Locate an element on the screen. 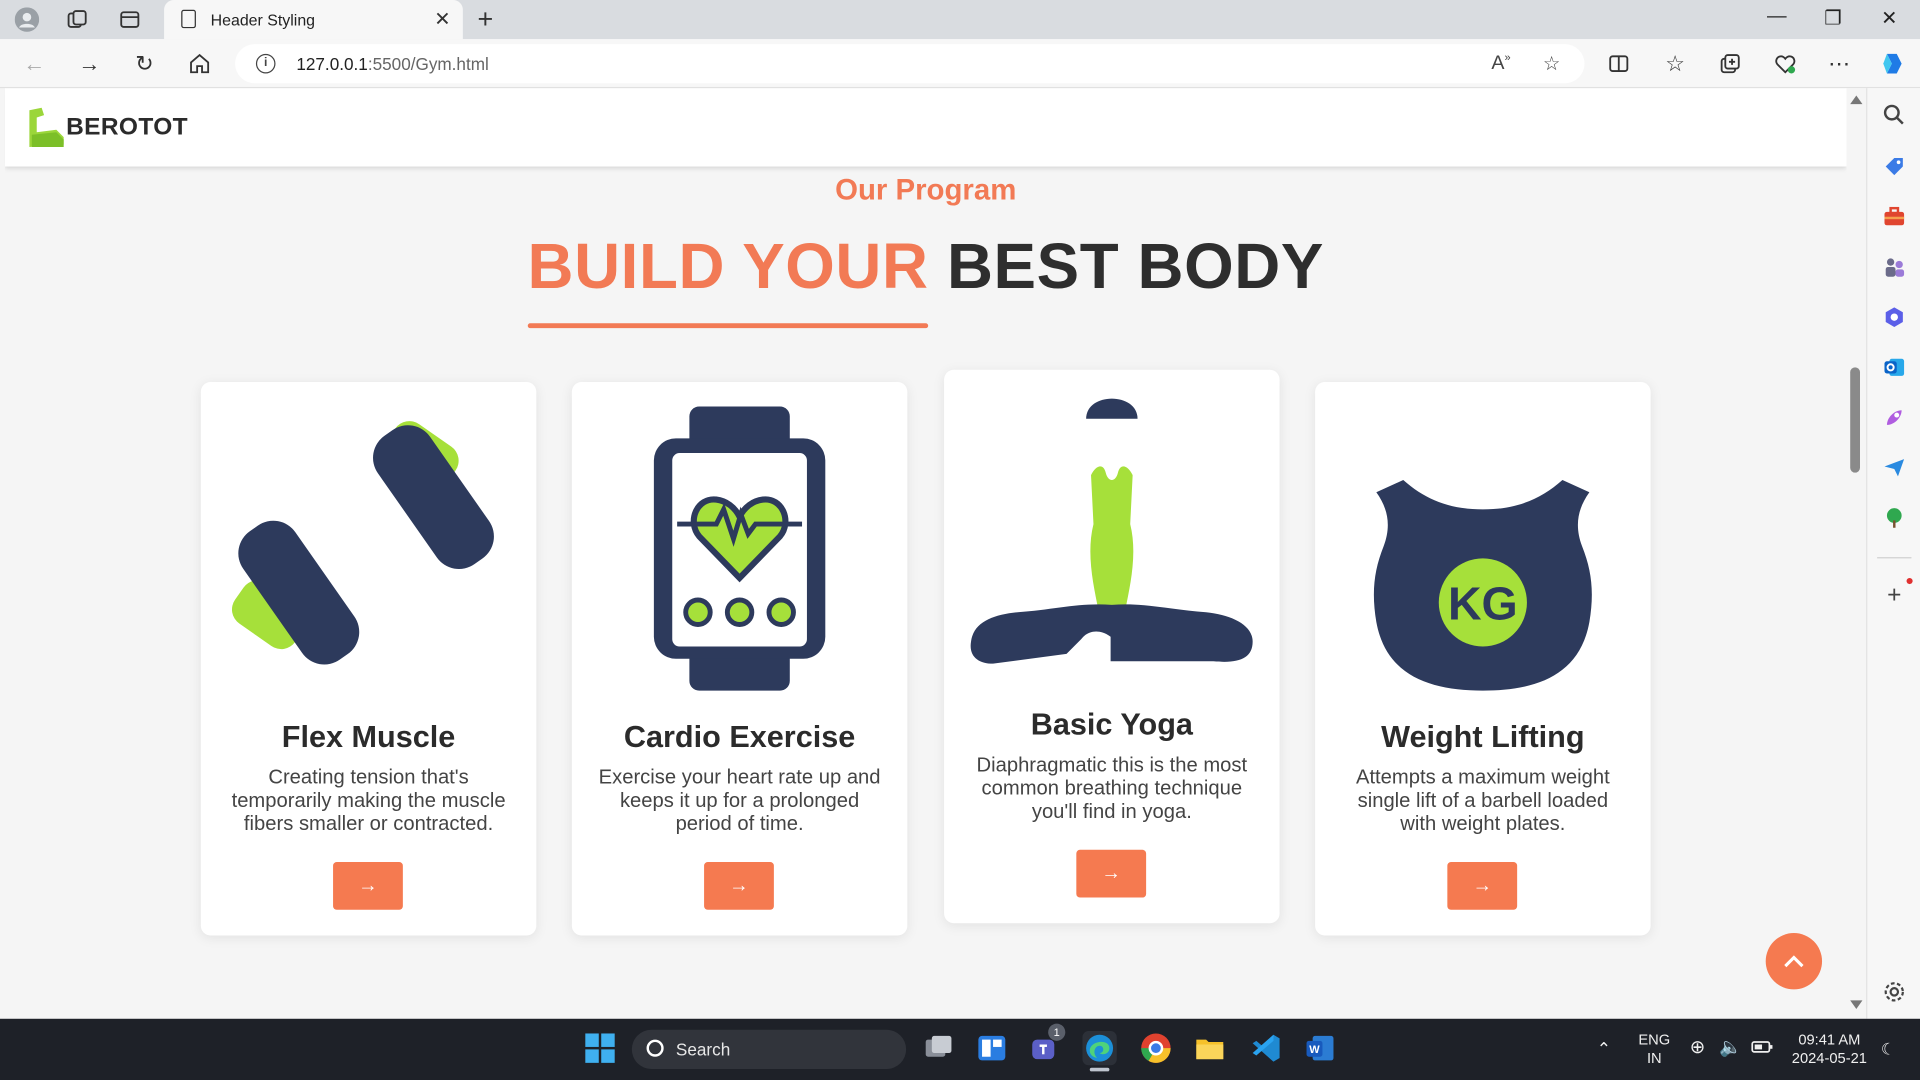 This screenshot has width=1920, height=1080. minimize-icon: — is located at coordinates (1776, 17).